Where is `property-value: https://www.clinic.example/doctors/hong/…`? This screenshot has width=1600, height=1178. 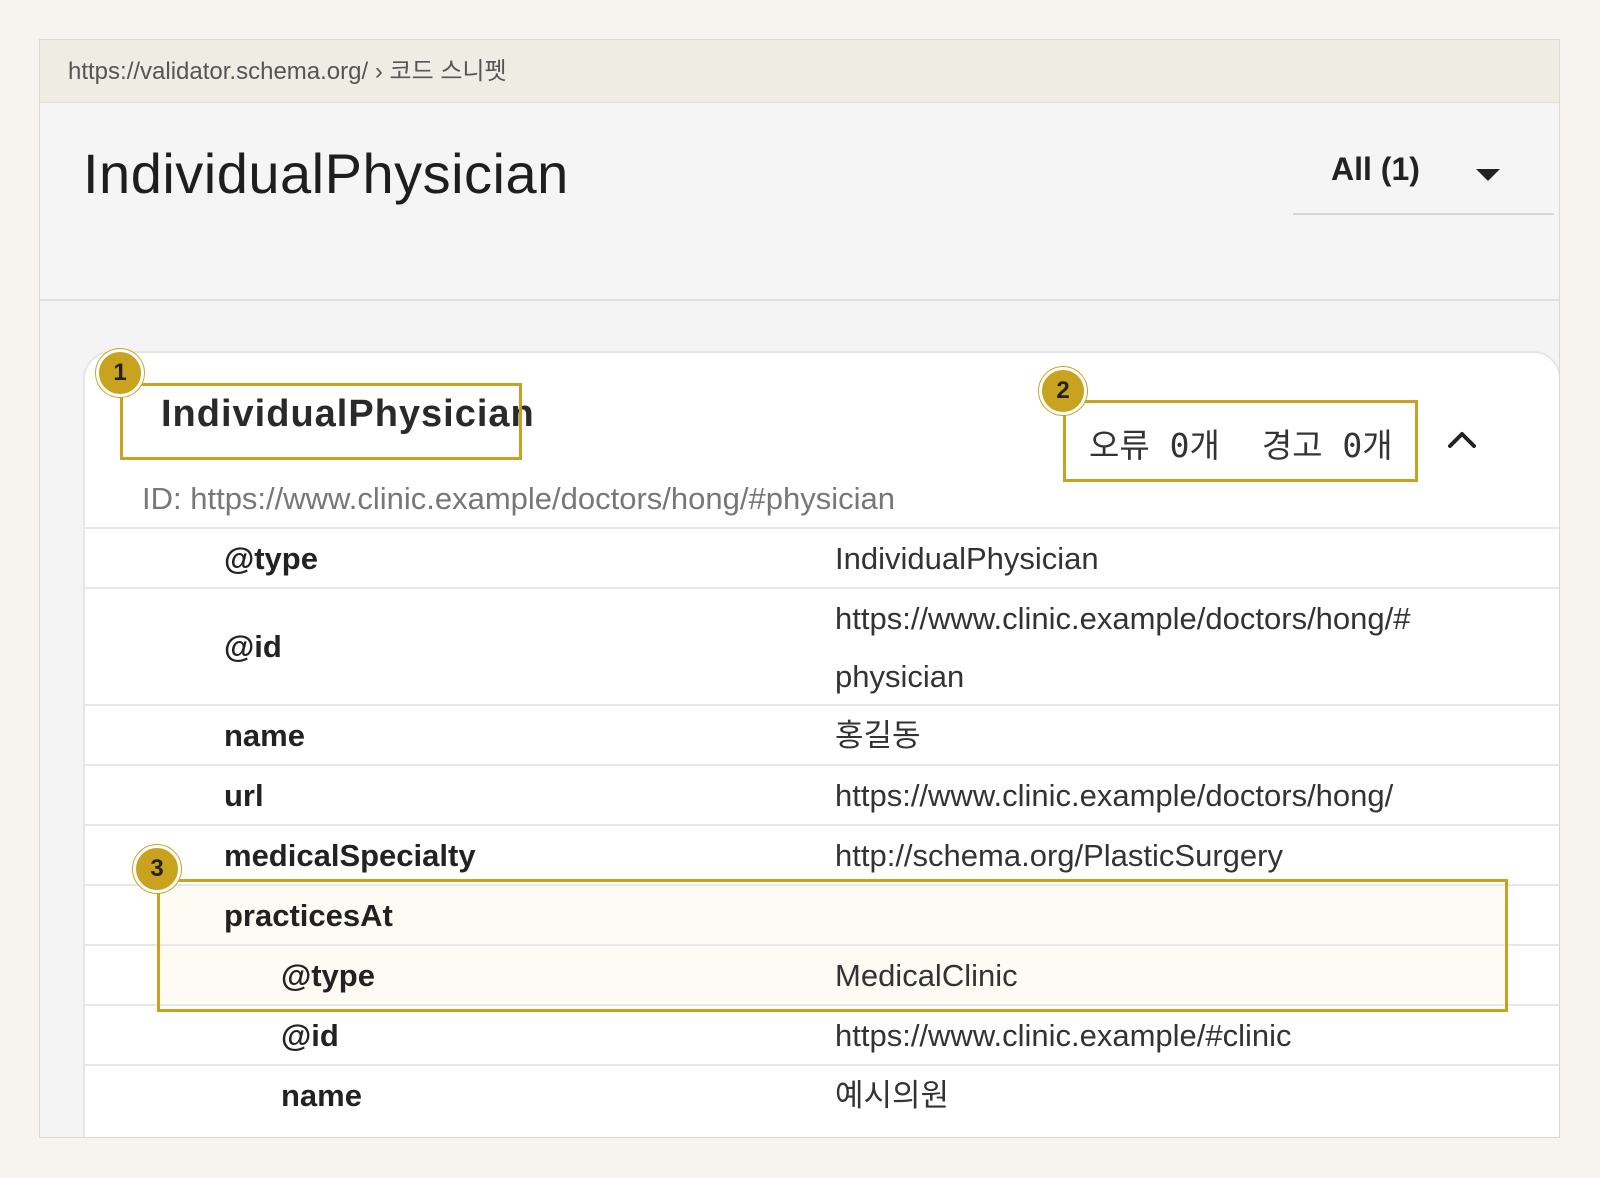
property-value: https://www.clinic.example/doctors/hong/… is located at coordinates (1160, 648).